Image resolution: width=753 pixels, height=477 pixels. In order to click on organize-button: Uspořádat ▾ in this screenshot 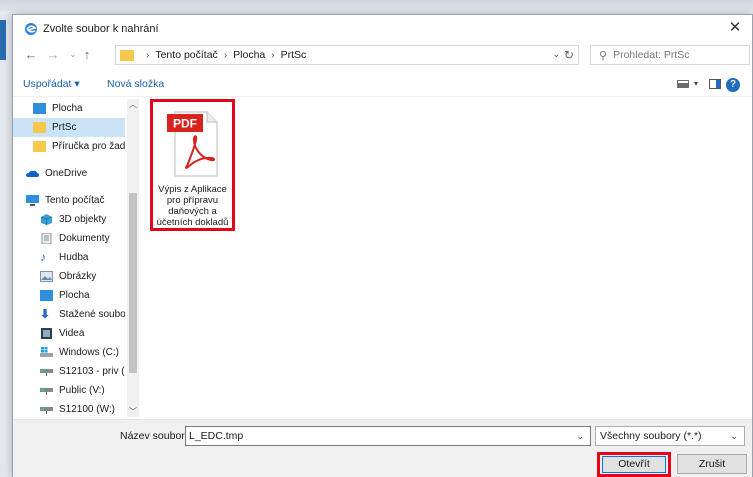, I will do `click(51, 84)`.